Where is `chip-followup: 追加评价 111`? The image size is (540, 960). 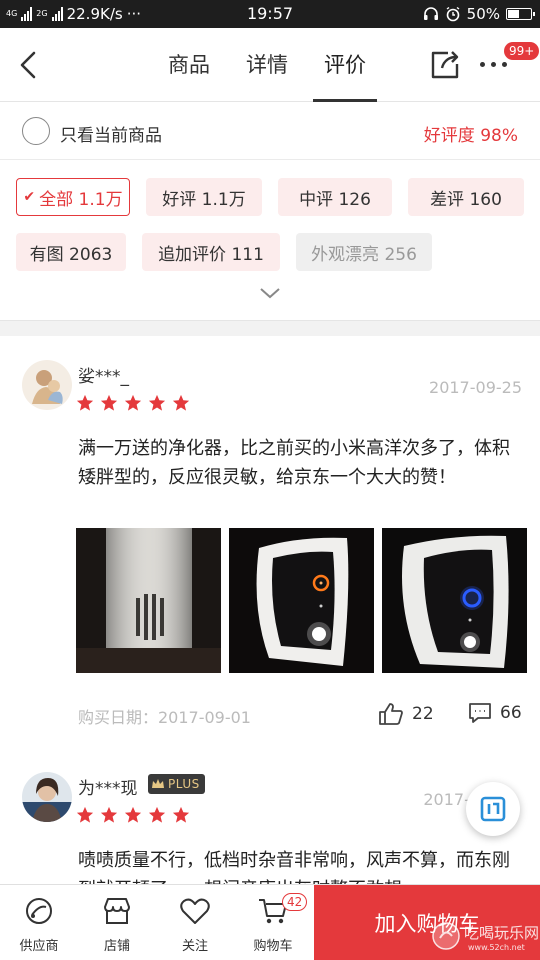
chip-followup: 追加评价 111 is located at coordinates (211, 252).